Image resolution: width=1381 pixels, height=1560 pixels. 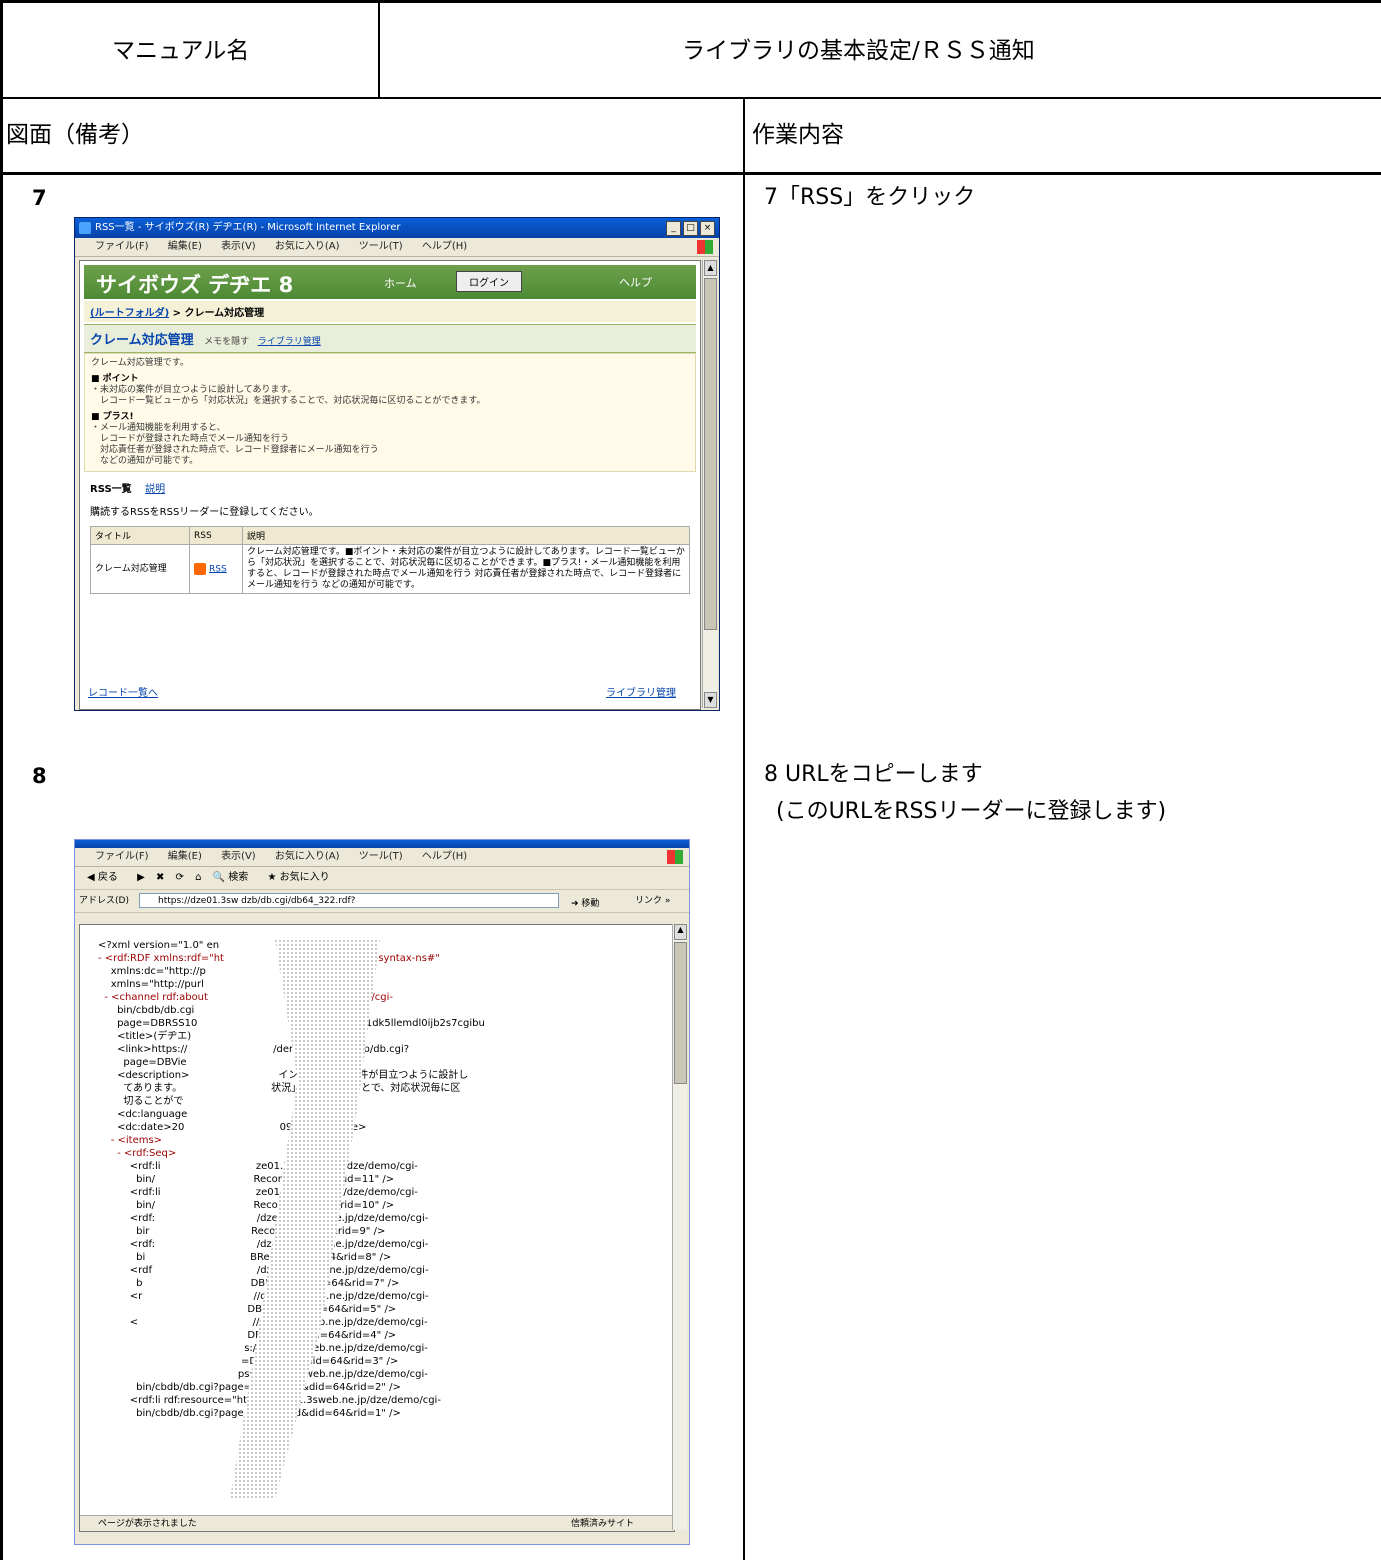 I want to click on go-button: ➜ 移動, so click(x=585, y=904).